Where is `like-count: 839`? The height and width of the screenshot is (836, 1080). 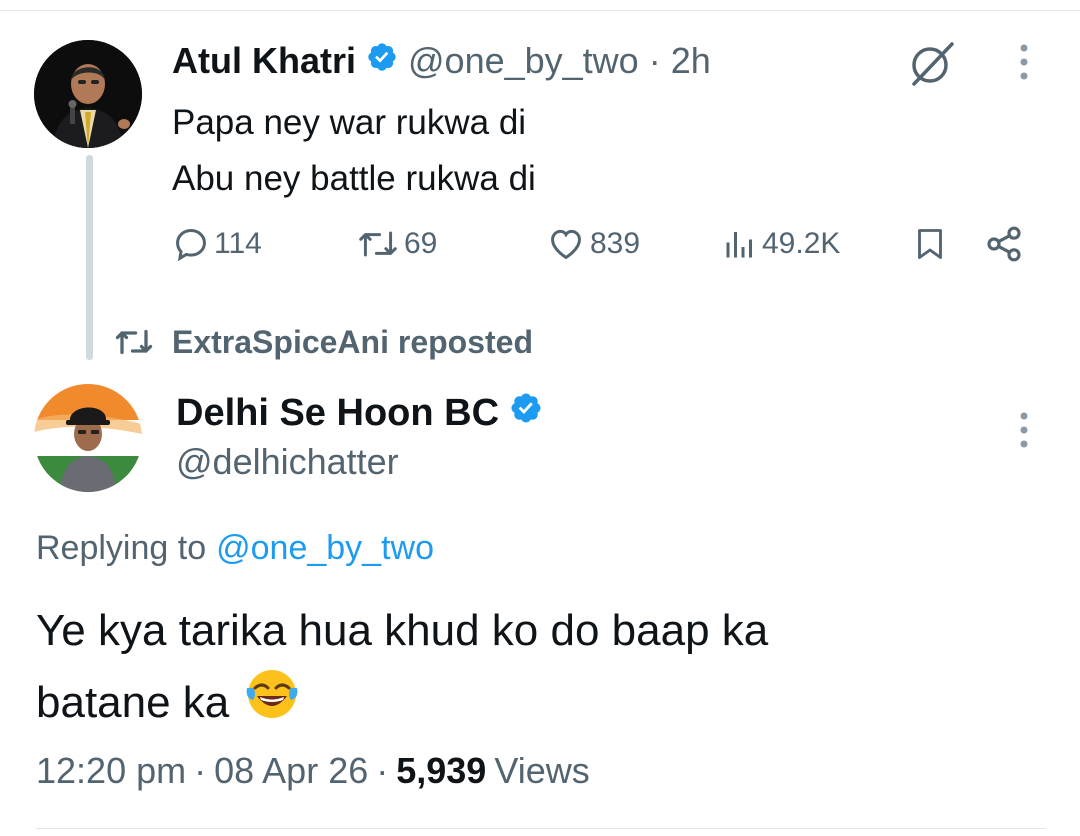 like-count: 839 is located at coordinates (615, 243).